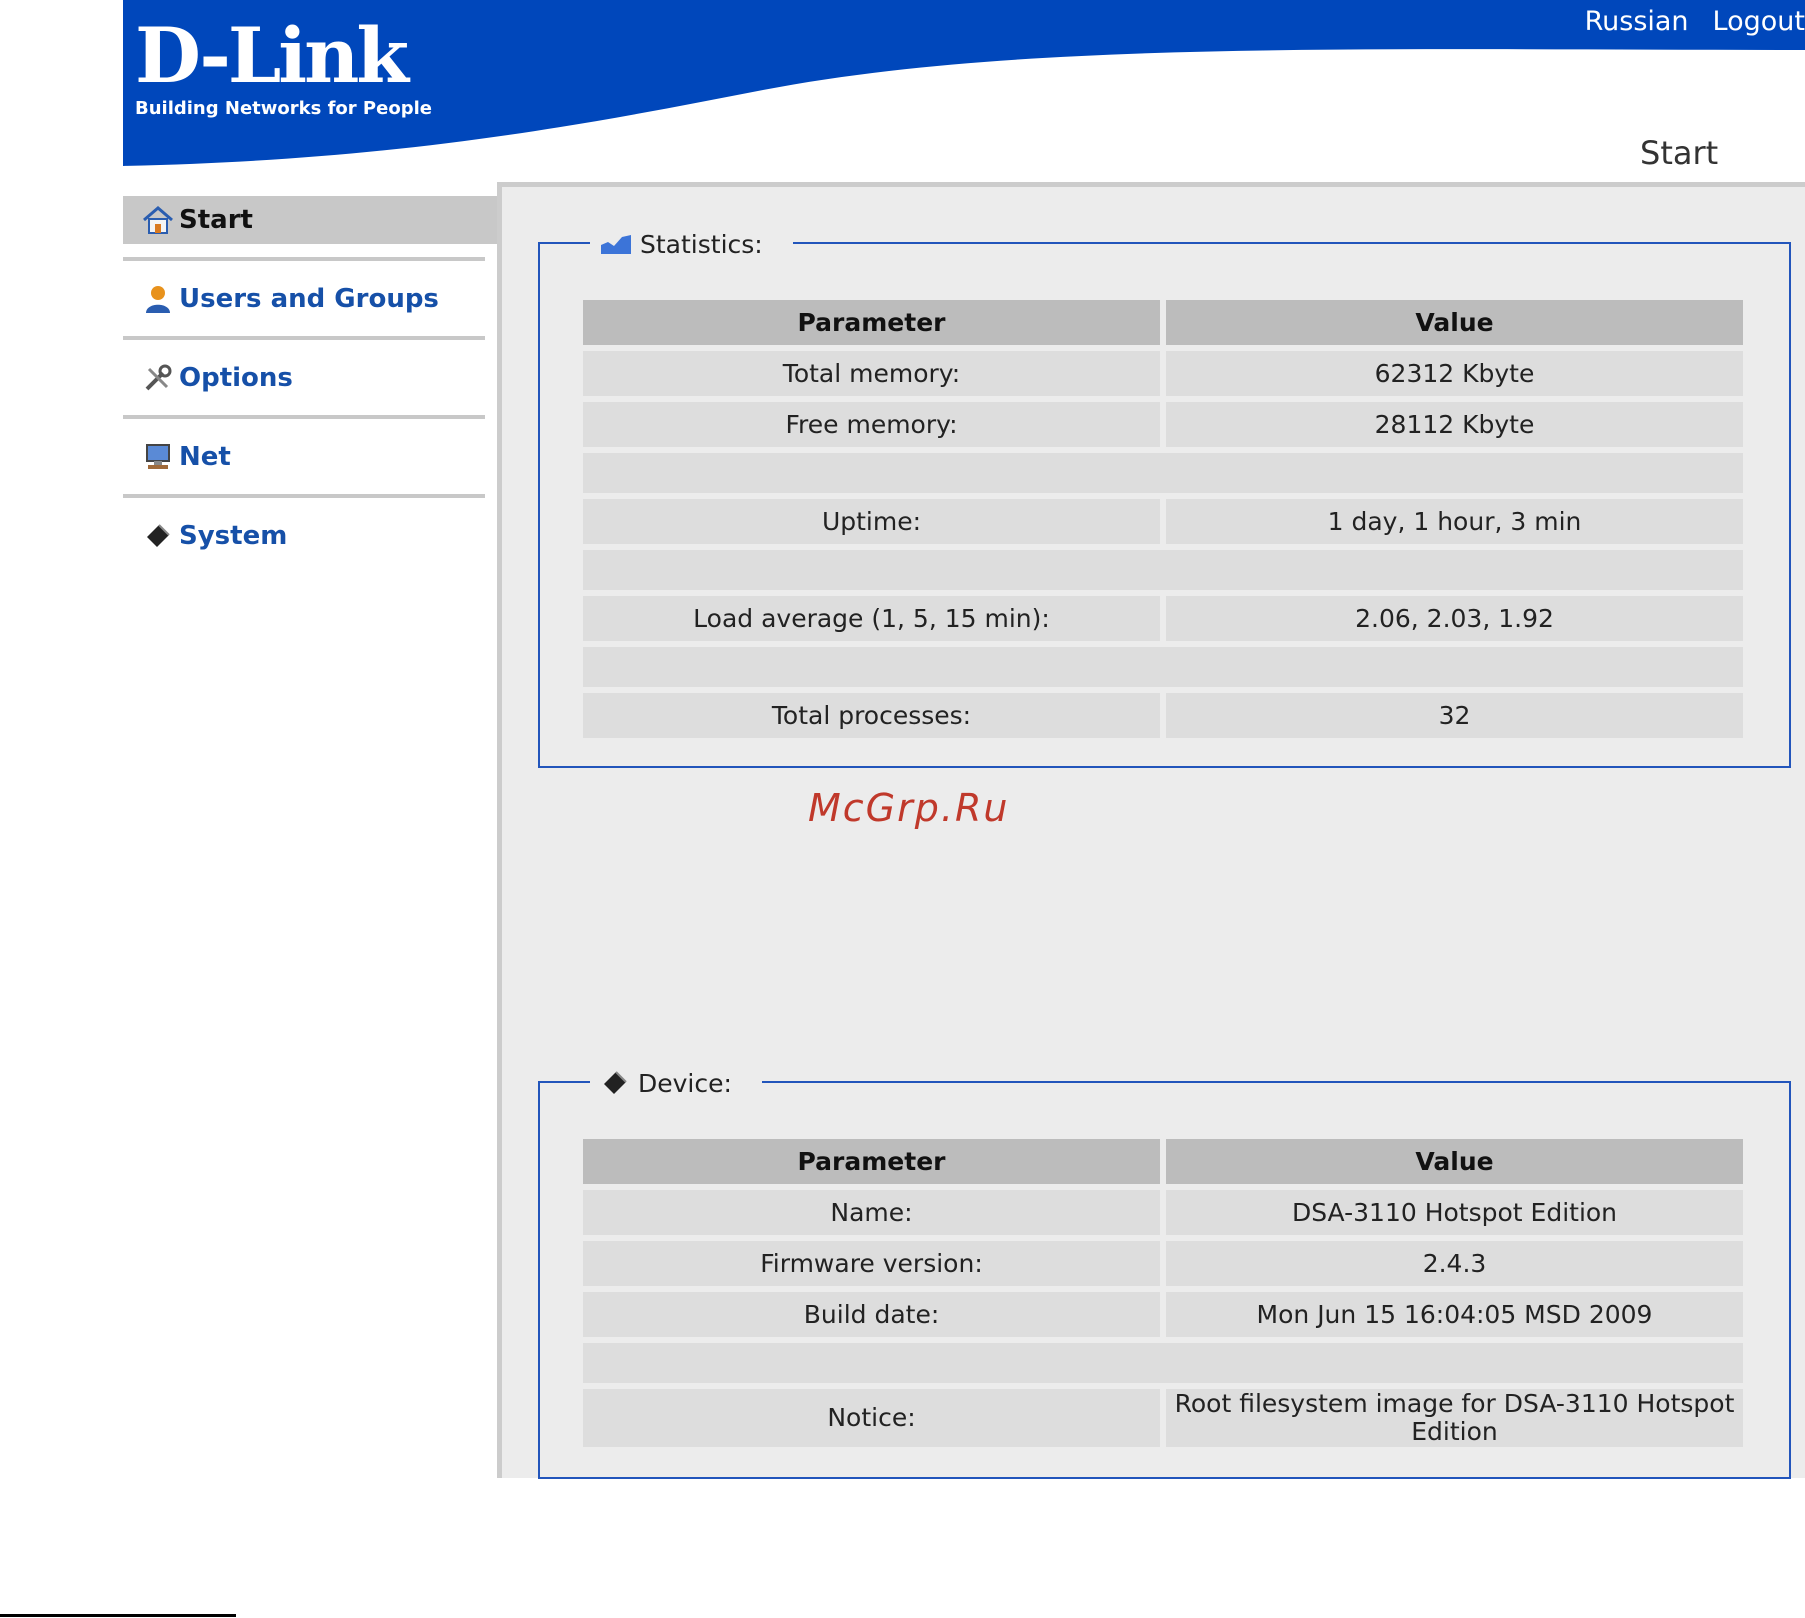 Image resolution: width=1805 pixels, height=1618 pixels. What do you see at coordinates (1454, 521) in the screenshot?
I see `value-cell: 1 day, 1 hour, 3 min` at bounding box center [1454, 521].